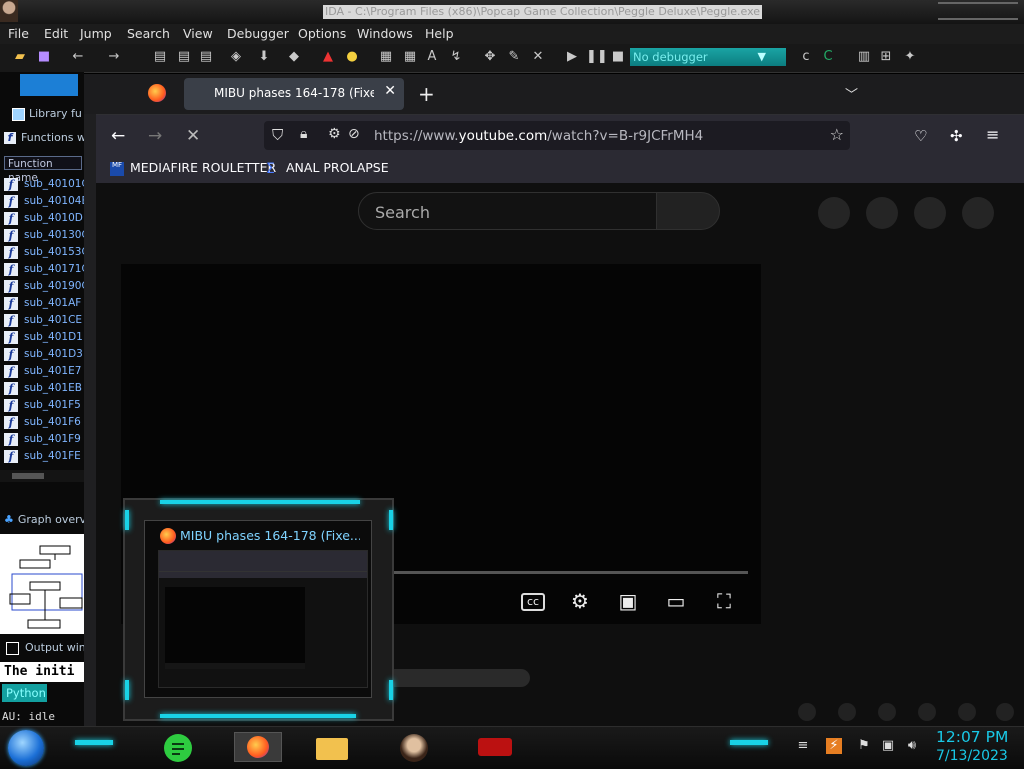  What do you see at coordinates (44, 286) in the screenshot?
I see `function-list-item: f sub_40190C` at bounding box center [44, 286].